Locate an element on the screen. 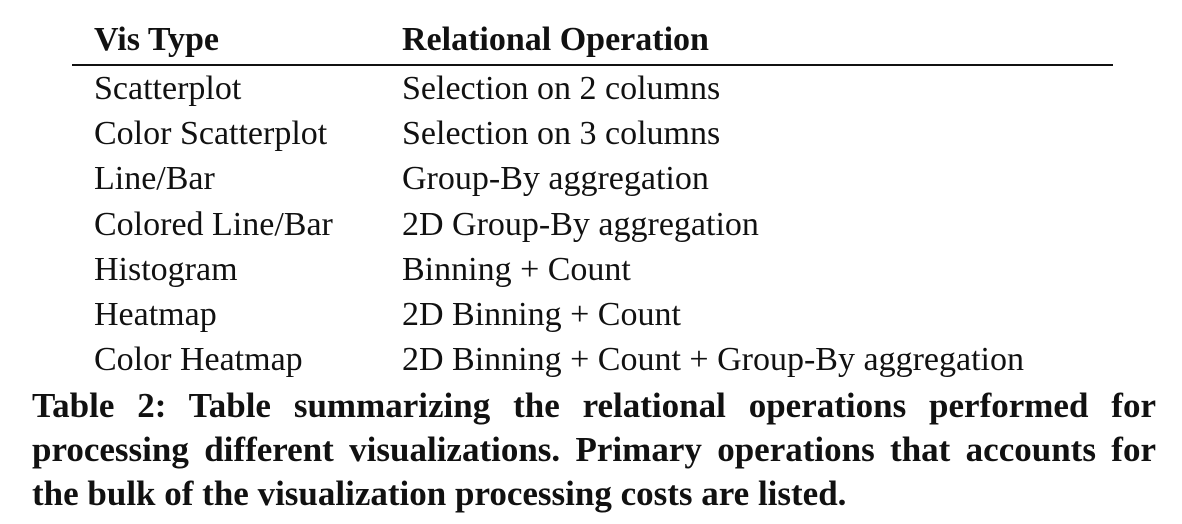 The width and height of the screenshot is (1182, 524). vis-type-cell: Heatmap is located at coordinates (155, 315).